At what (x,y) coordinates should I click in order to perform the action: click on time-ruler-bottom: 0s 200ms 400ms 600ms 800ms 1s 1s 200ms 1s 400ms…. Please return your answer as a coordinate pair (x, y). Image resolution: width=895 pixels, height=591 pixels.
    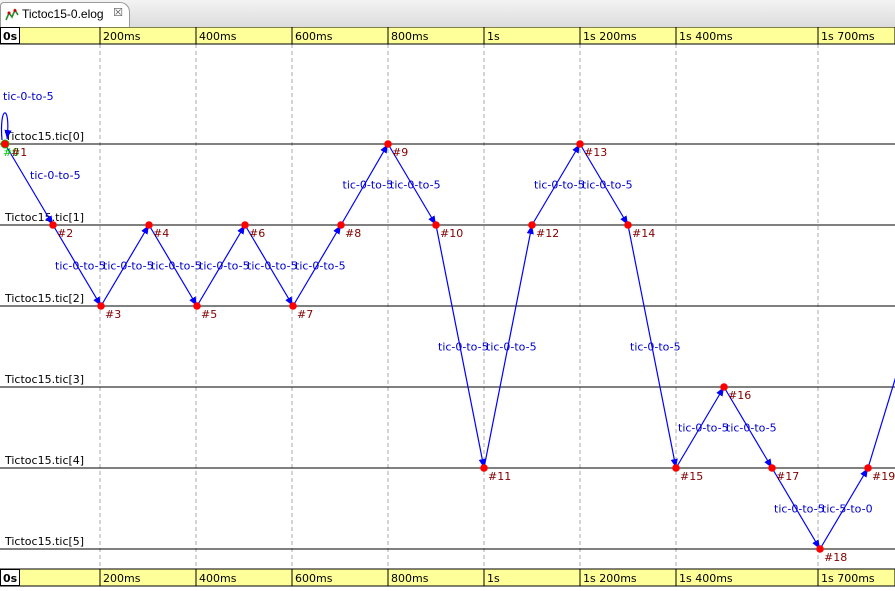
    Looking at the image, I should click on (447, 577).